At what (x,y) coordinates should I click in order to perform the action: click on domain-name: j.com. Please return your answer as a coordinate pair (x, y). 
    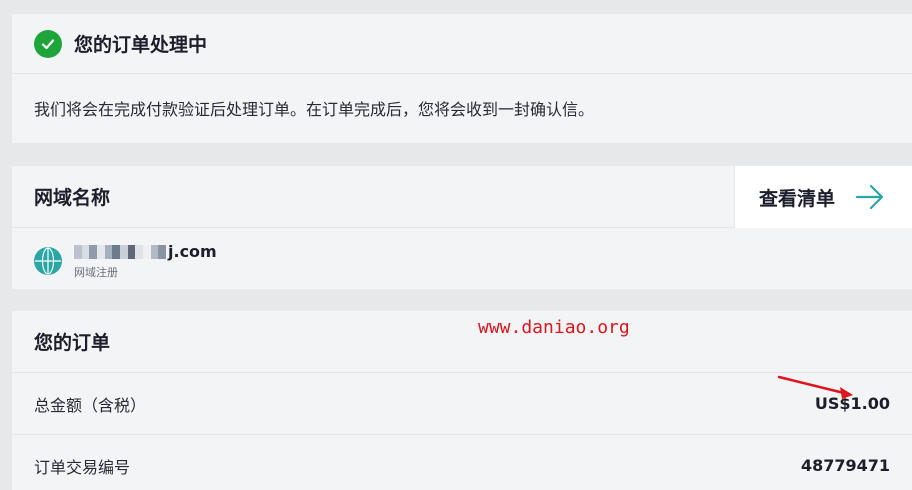
    Looking at the image, I should click on (145, 251).